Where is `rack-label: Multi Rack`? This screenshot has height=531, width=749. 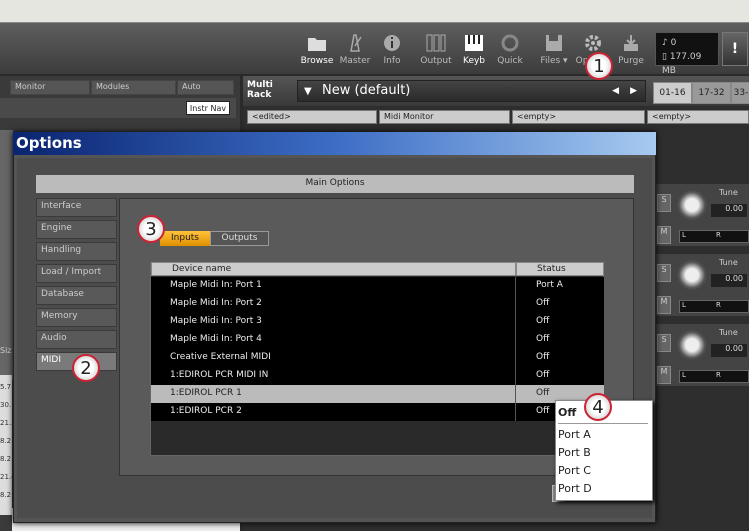
rack-label: Multi Rack is located at coordinates (260, 90).